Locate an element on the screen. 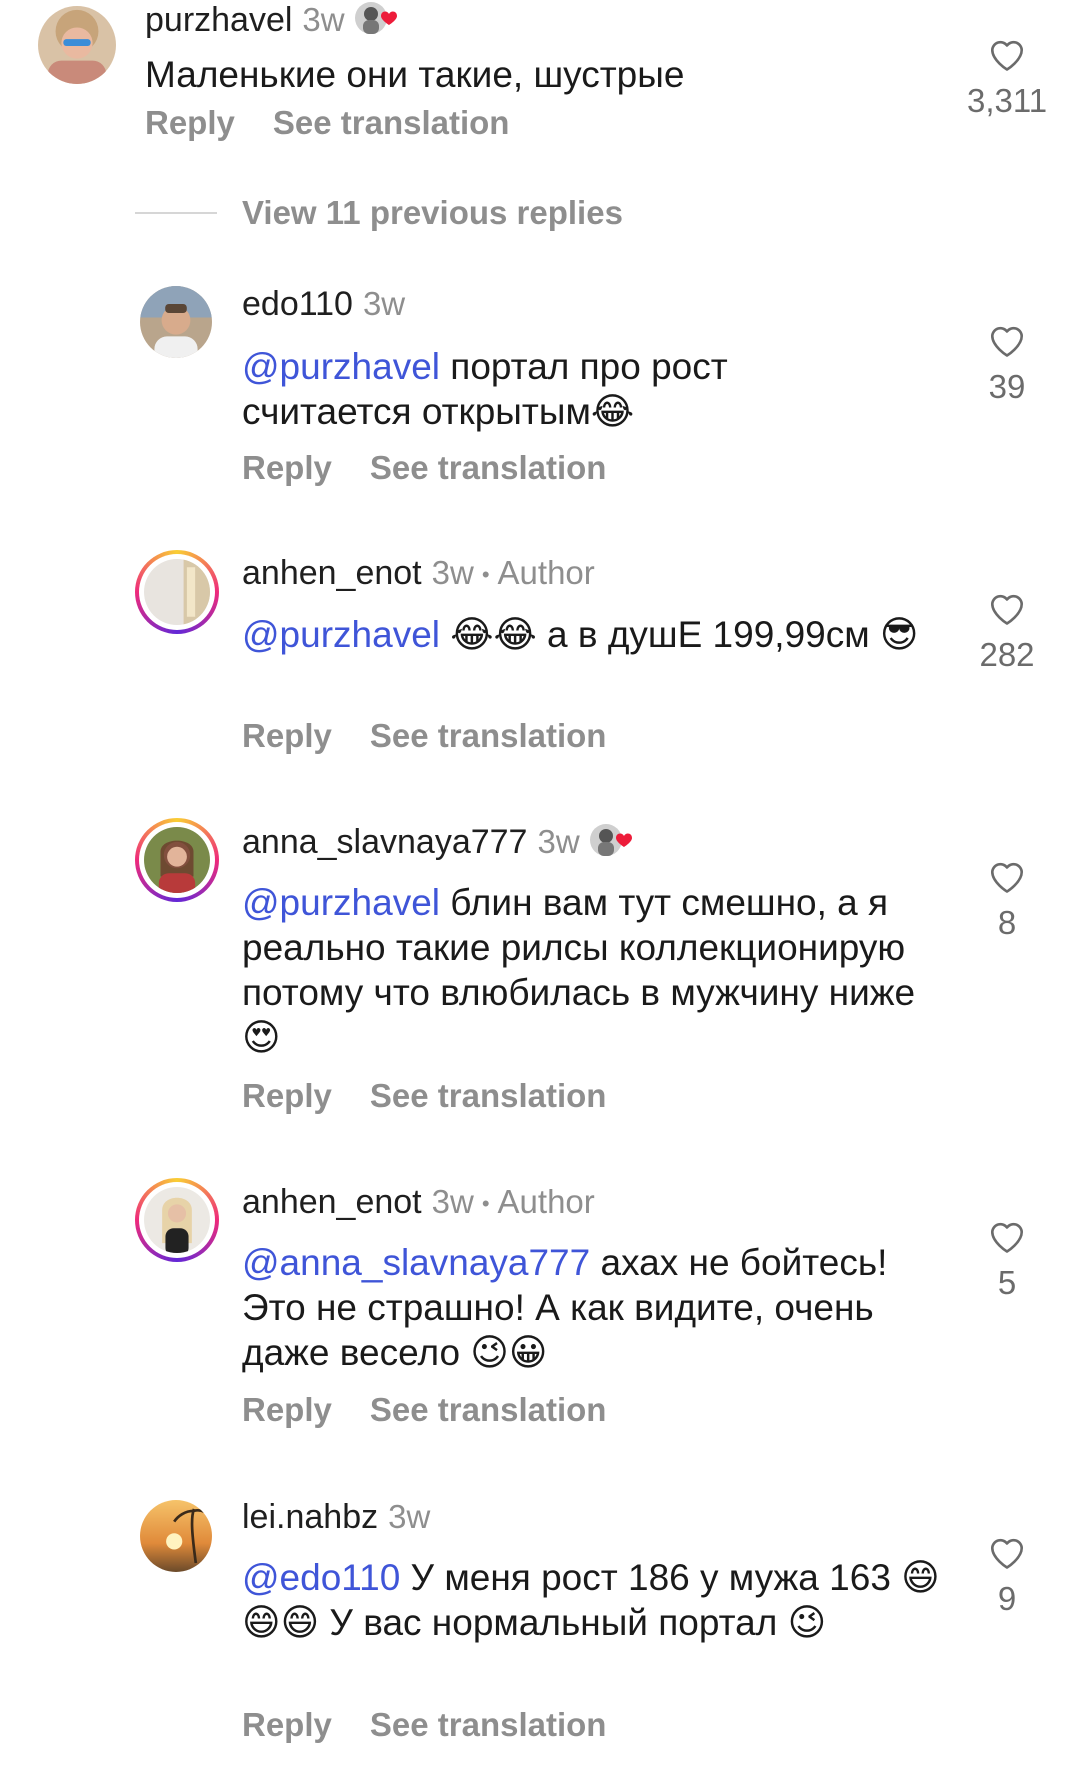  like-count: 3,311 is located at coordinates (1007, 100).